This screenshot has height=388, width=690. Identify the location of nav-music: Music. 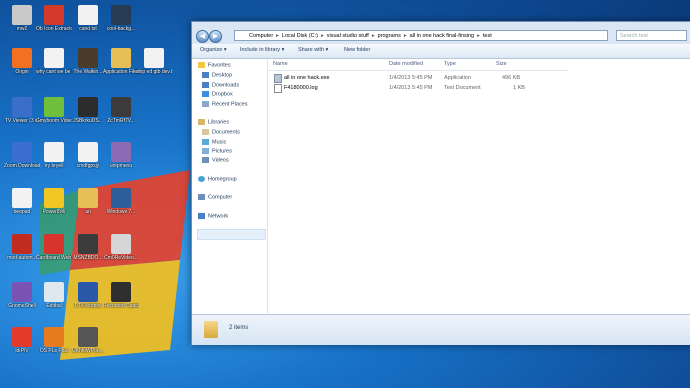
(214, 142).